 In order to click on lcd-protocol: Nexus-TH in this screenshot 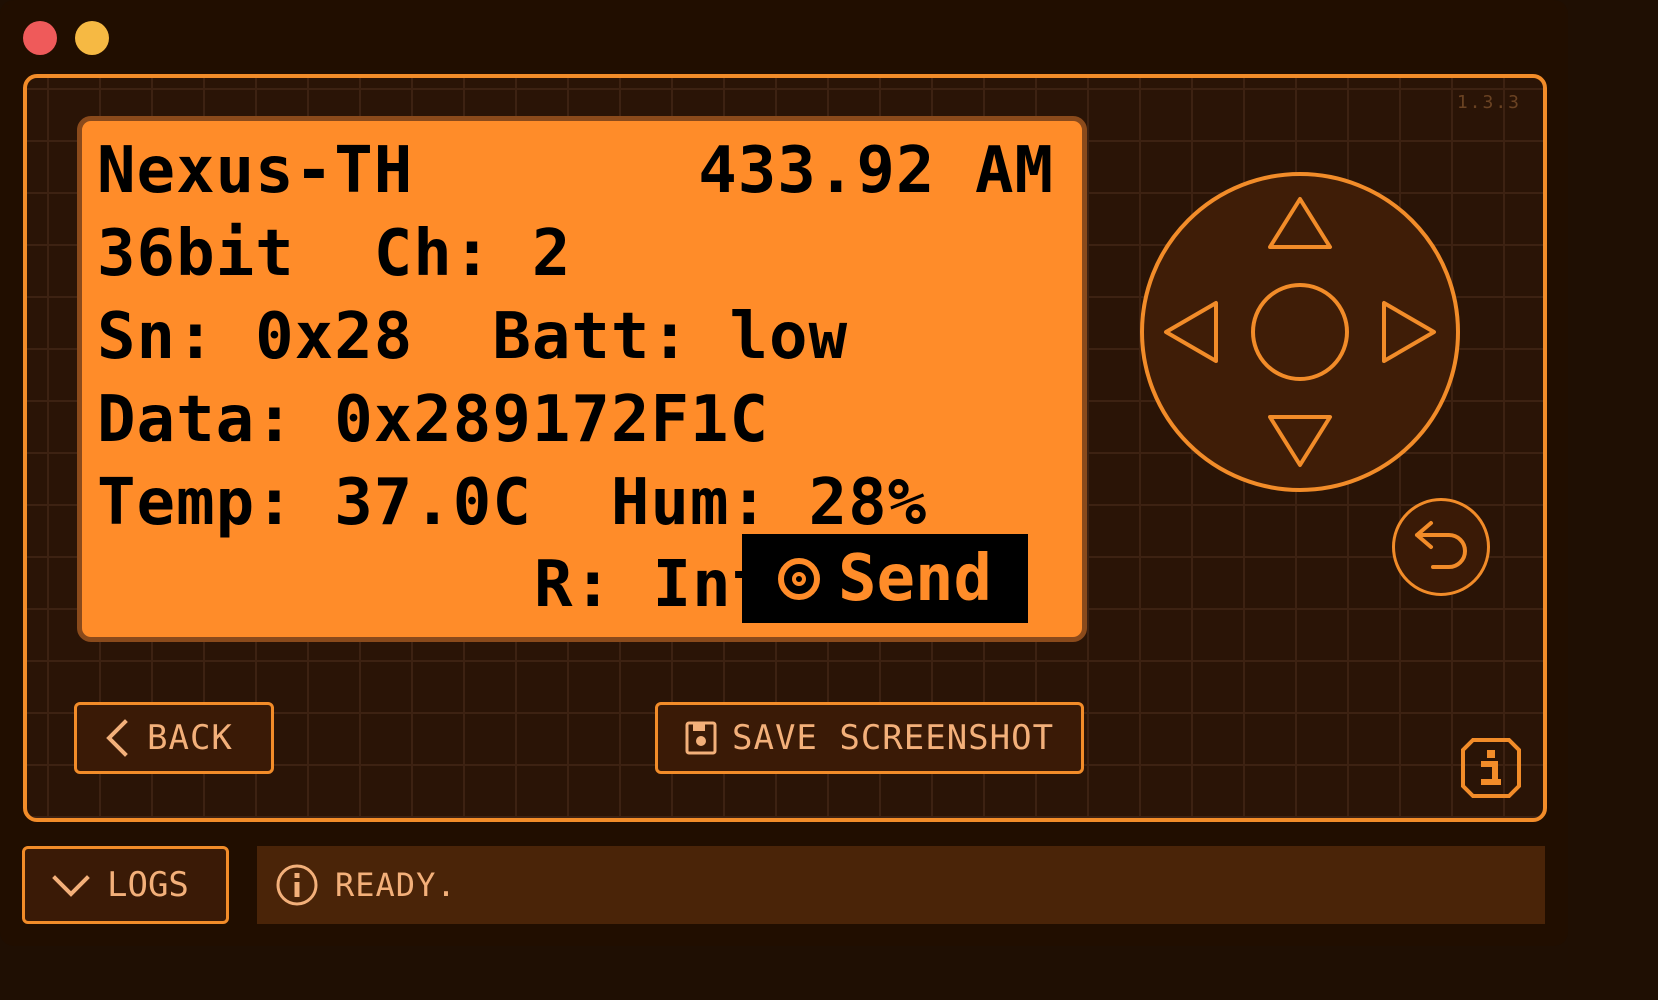, I will do `click(255, 171)`.